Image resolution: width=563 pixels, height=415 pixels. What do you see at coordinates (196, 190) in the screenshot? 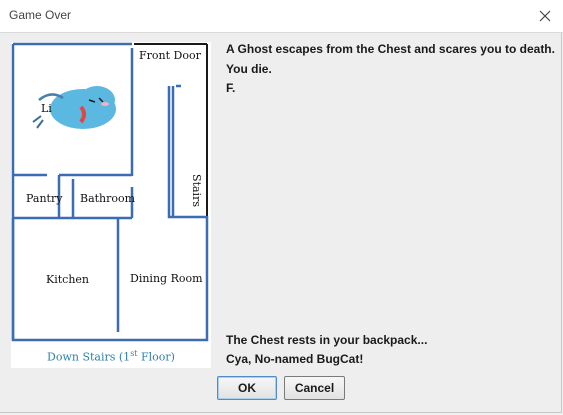
I see `room-stairs: Stairs` at bounding box center [196, 190].